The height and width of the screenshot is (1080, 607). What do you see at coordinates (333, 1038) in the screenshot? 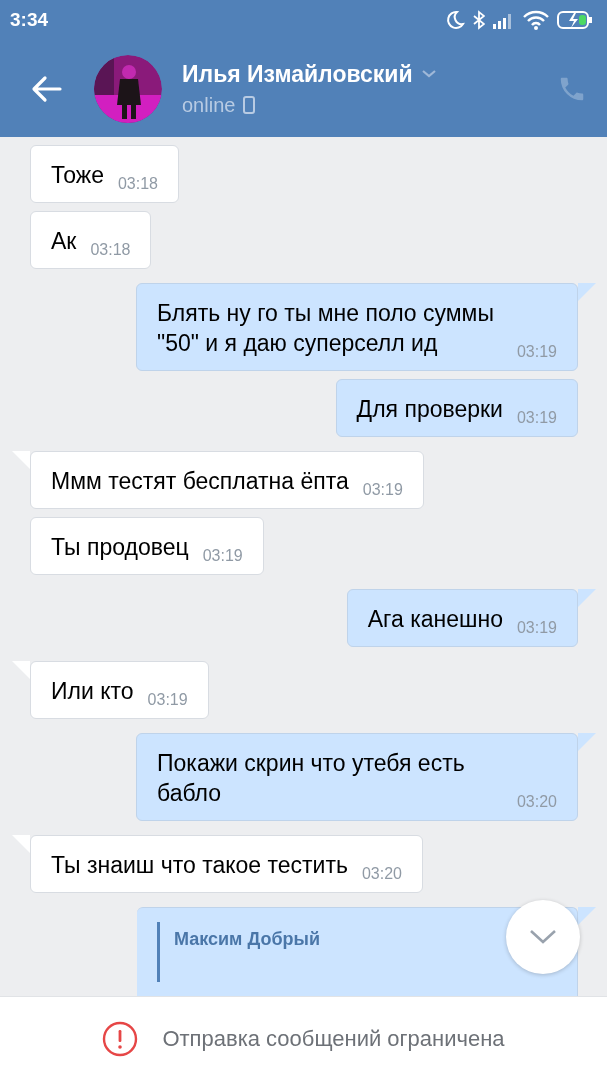
I see `restriction-notice: Отправка сообщений ограничена` at bounding box center [333, 1038].